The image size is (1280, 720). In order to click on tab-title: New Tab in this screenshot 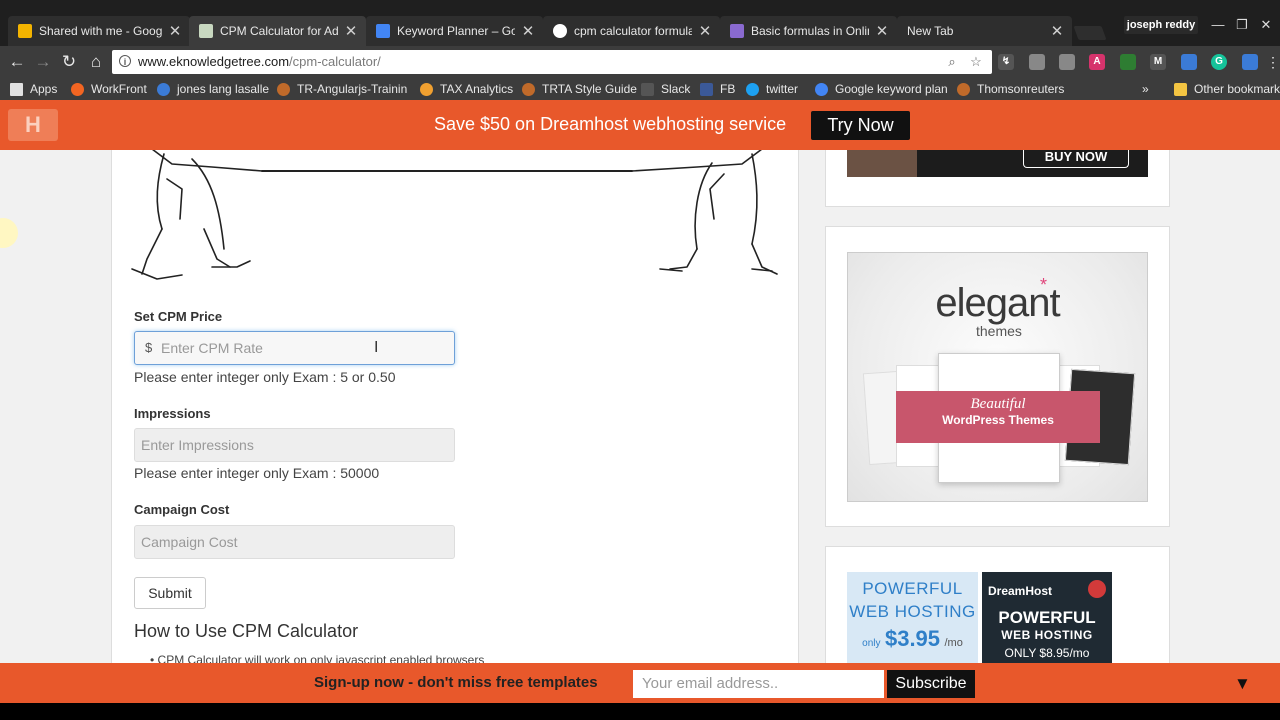, I will do `click(930, 31)`.